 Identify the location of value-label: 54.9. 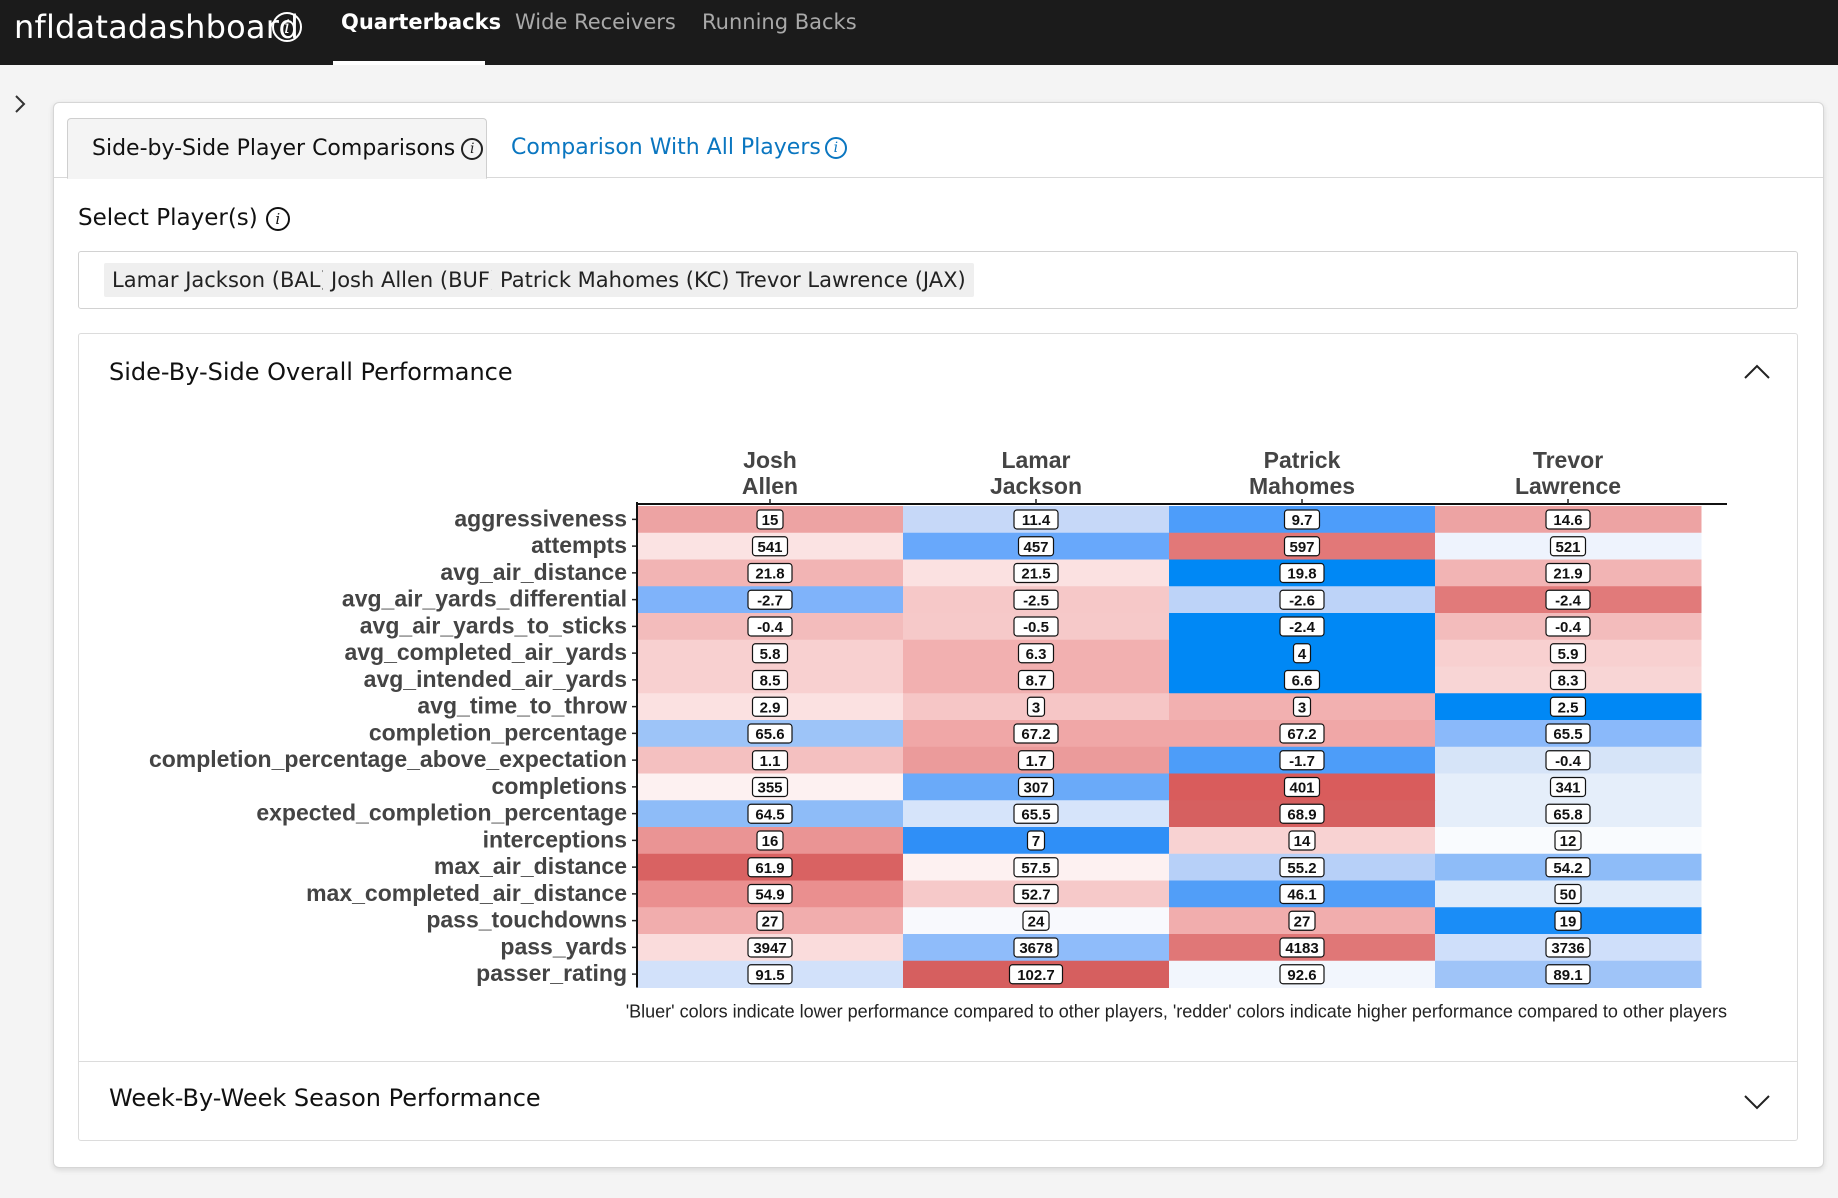
(769, 895).